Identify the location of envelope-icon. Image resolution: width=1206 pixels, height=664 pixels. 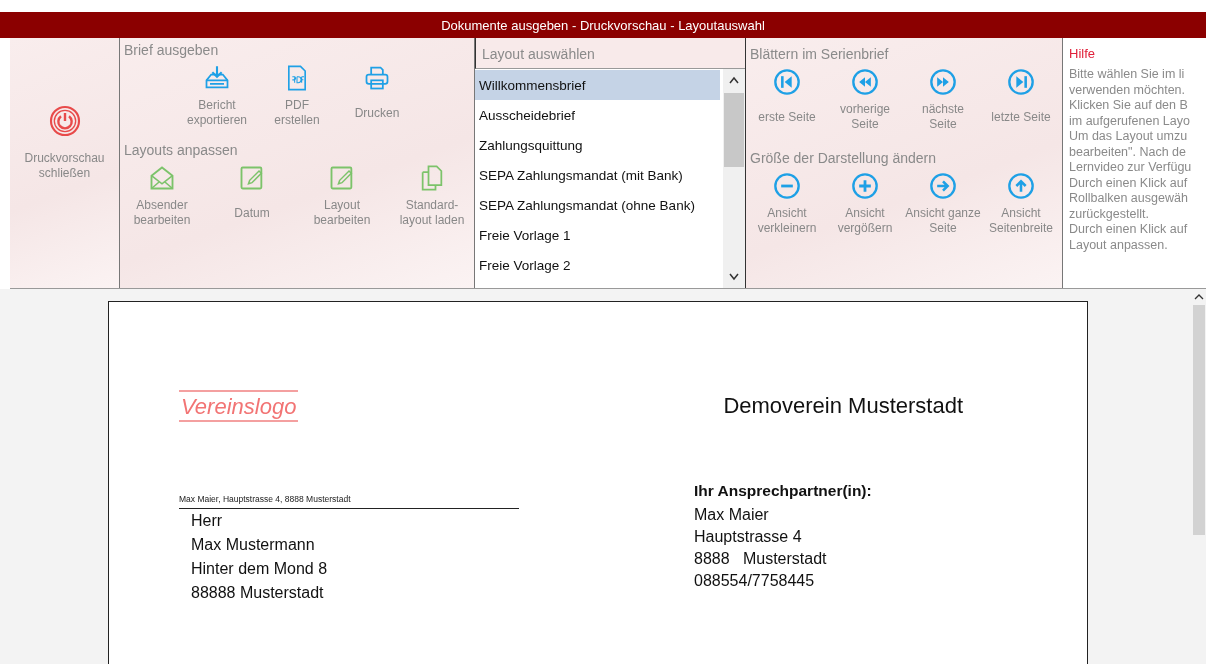
(162, 178).